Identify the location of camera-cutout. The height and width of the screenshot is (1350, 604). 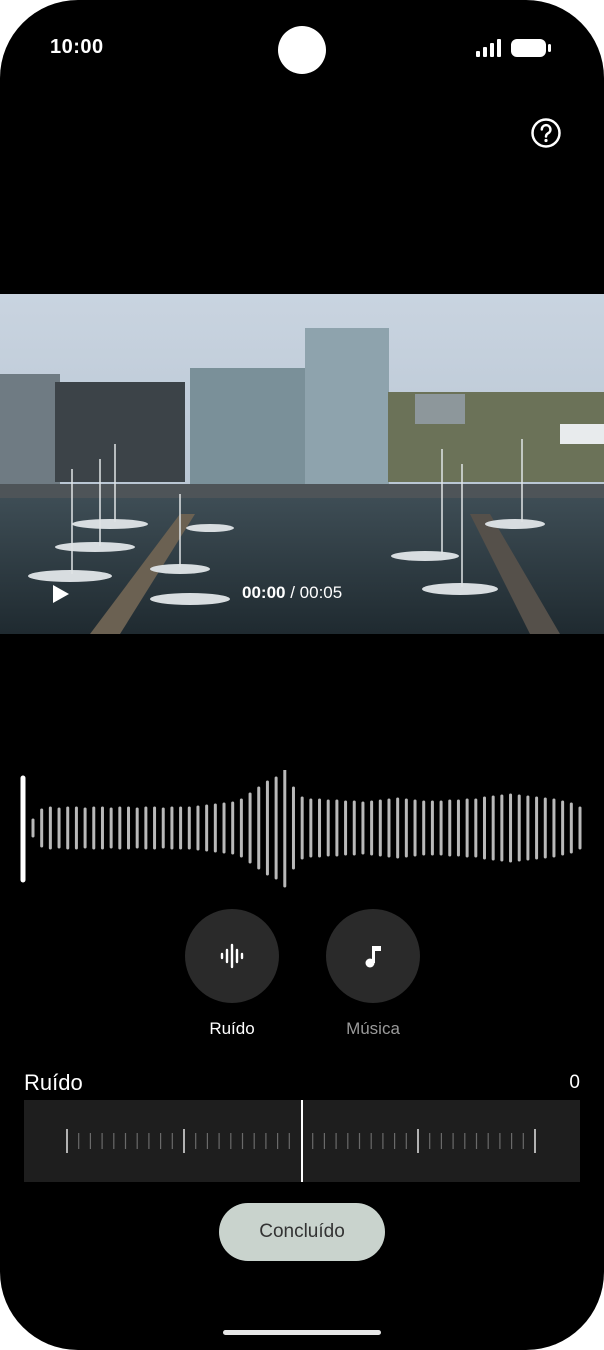
(302, 50).